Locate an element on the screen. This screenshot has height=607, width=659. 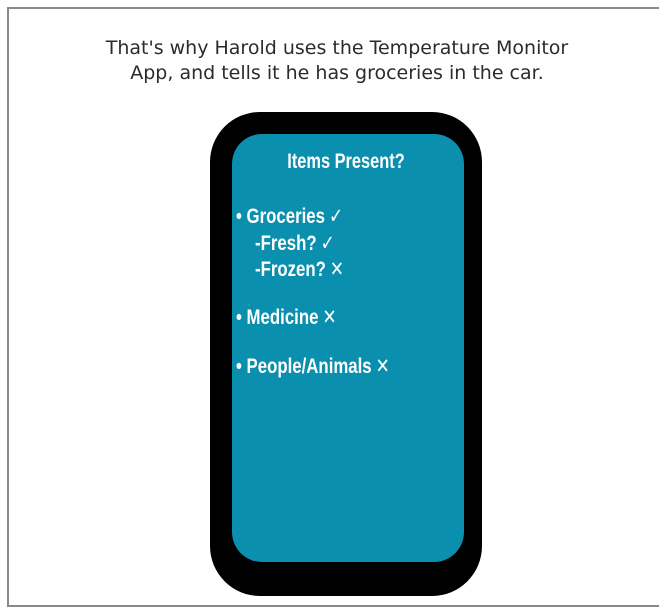
item-frozen: -Frozen? ✕ is located at coordinates (299, 269).